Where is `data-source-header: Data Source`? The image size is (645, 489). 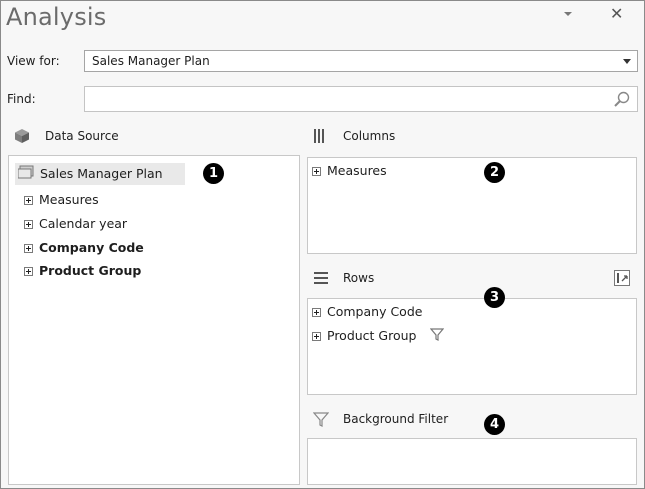 data-source-header: Data Source is located at coordinates (114, 137).